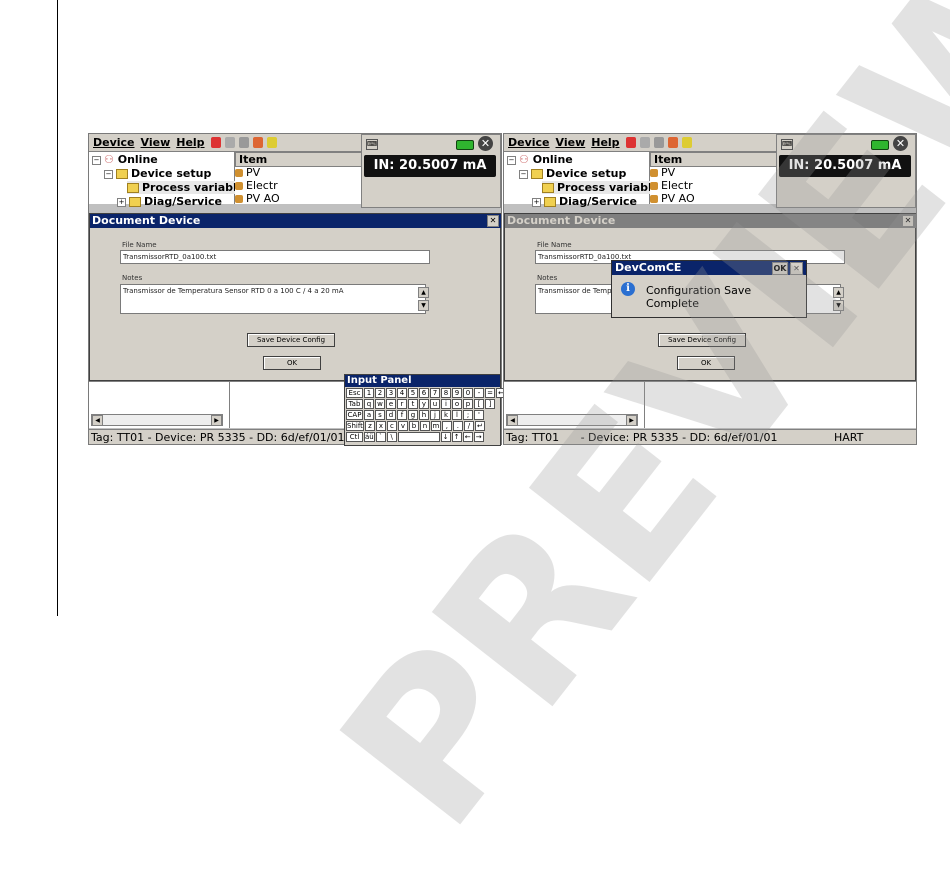 This screenshot has width=950, height=870. I want to click on keyboard-key: ', so click(479, 415).